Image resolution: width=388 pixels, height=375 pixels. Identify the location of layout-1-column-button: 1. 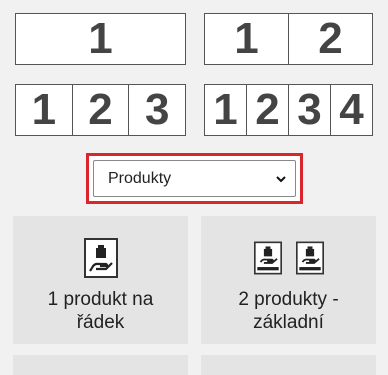
(100, 39).